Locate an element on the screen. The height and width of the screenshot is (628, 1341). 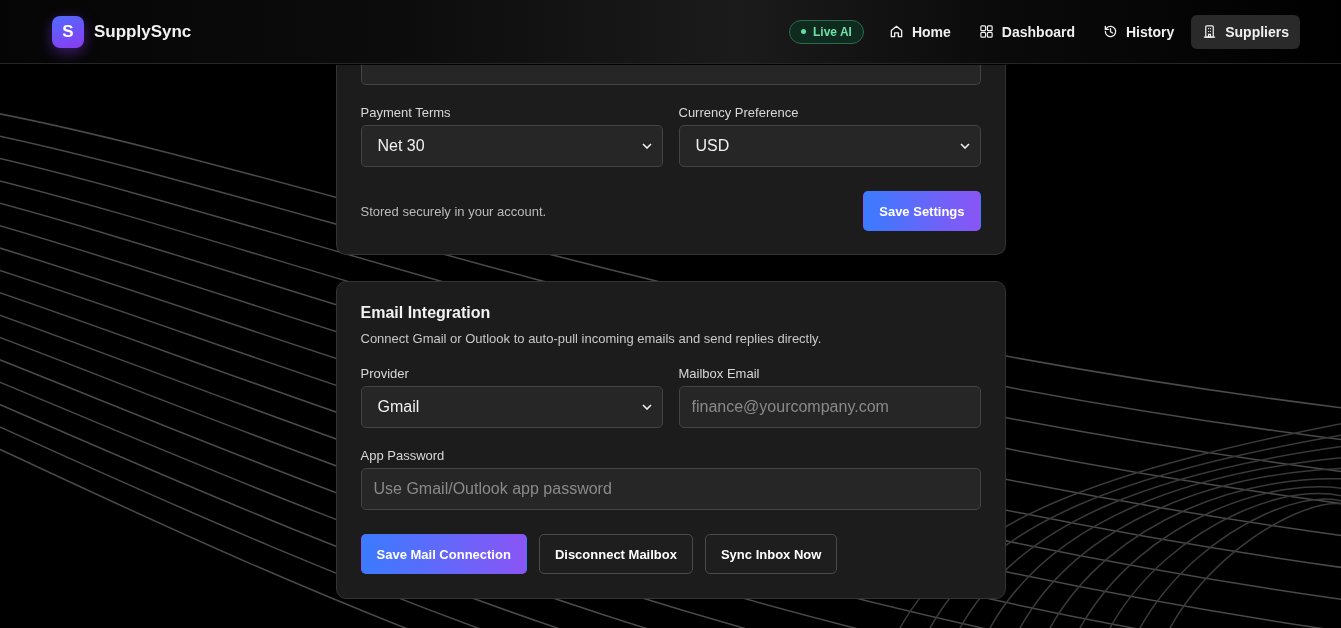
grid-icon is located at coordinates (986, 31).